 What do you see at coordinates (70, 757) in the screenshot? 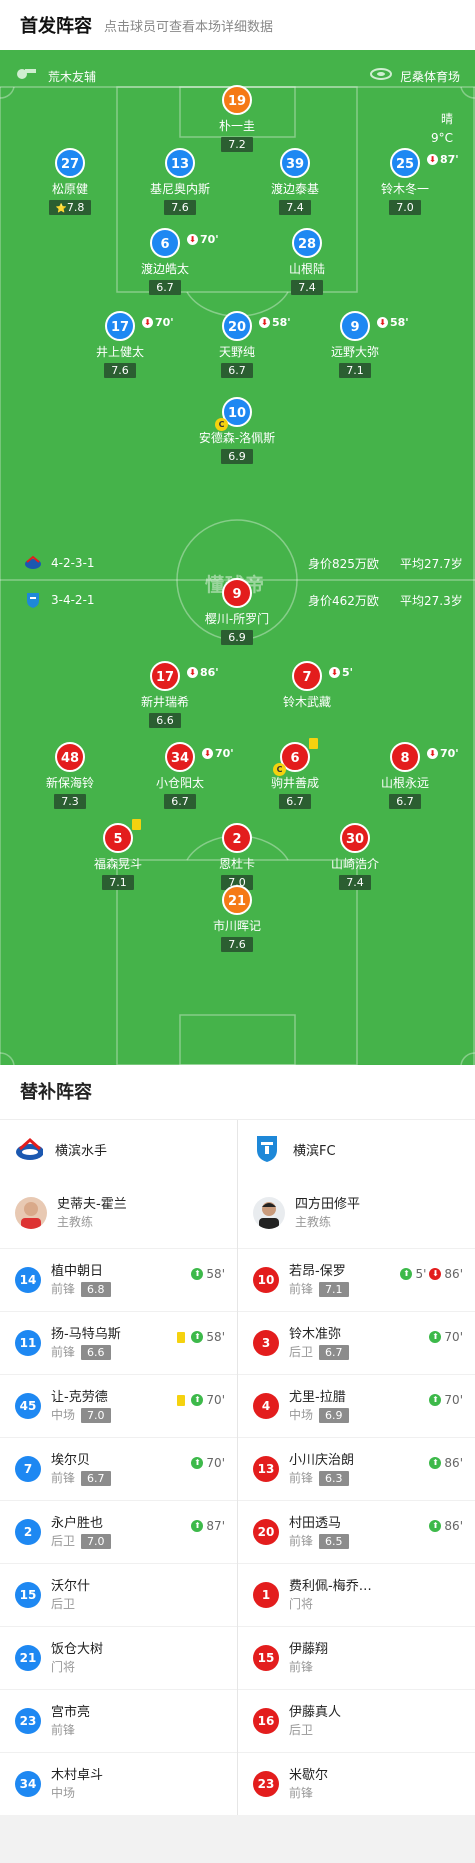
I see `player-number-badge: 48` at bounding box center [70, 757].